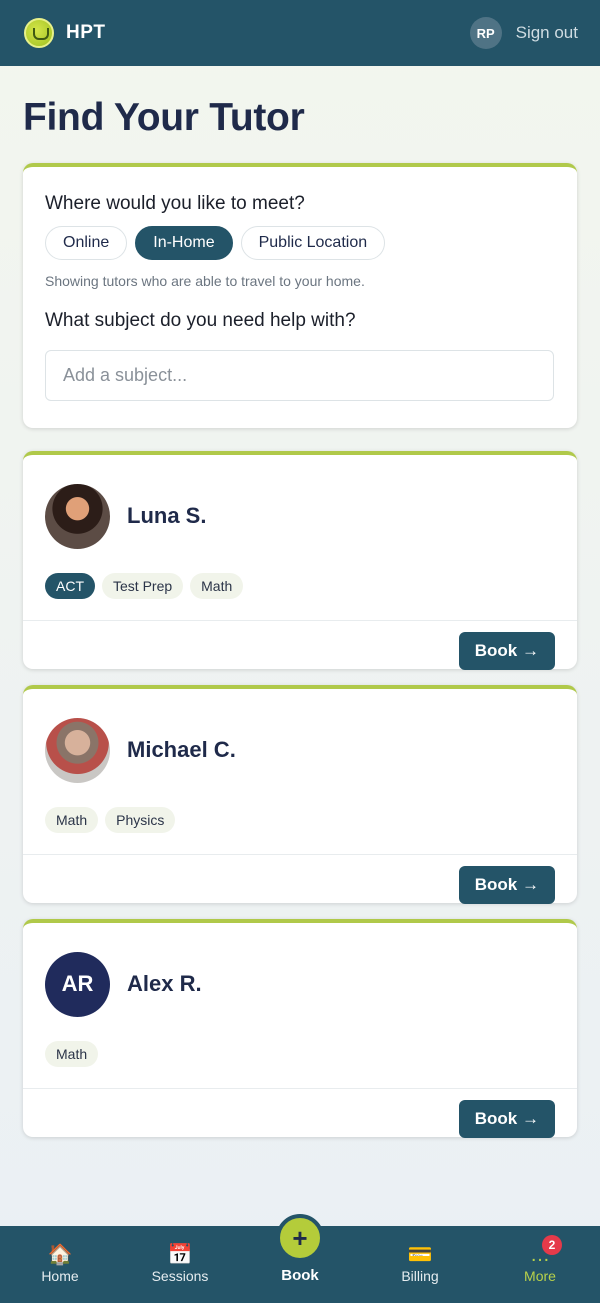 This screenshot has width=600, height=1303. Describe the element at coordinates (180, 1276) in the screenshot. I see `nav-label: Sessions` at that location.